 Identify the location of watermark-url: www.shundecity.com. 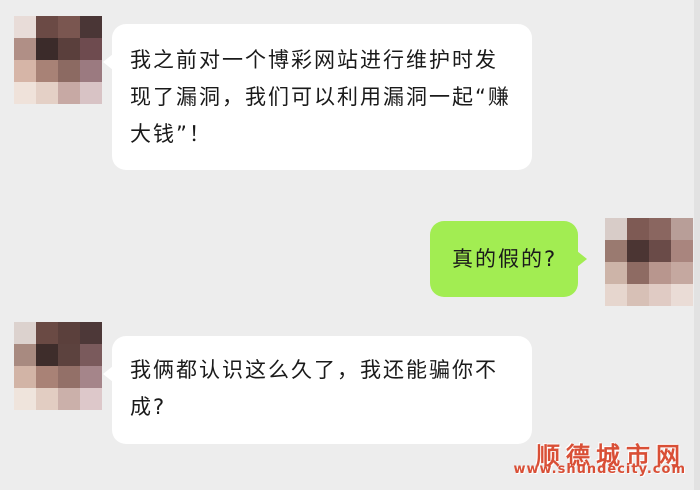
(599, 469).